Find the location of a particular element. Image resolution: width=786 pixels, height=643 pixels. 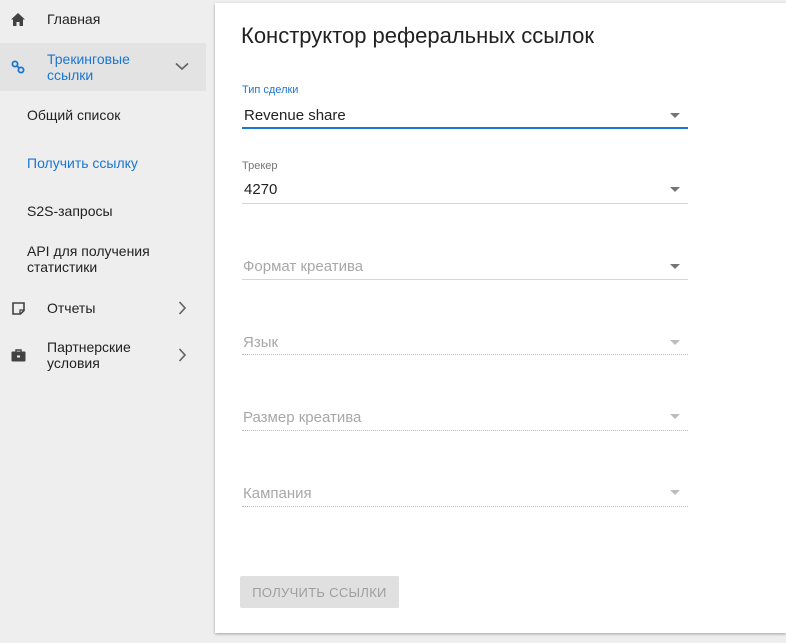

deal-type-label: Тип сделки is located at coordinates (270, 90).